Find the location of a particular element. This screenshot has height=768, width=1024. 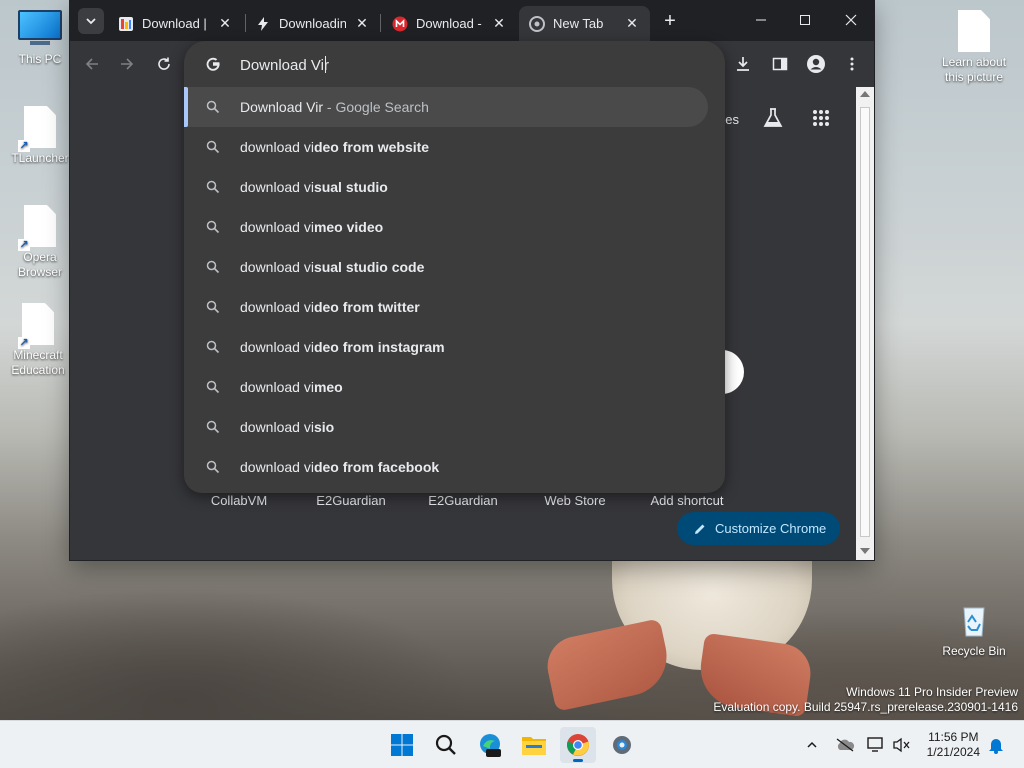

suggestion-source: - Google Search is located at coordinates (376, 107).